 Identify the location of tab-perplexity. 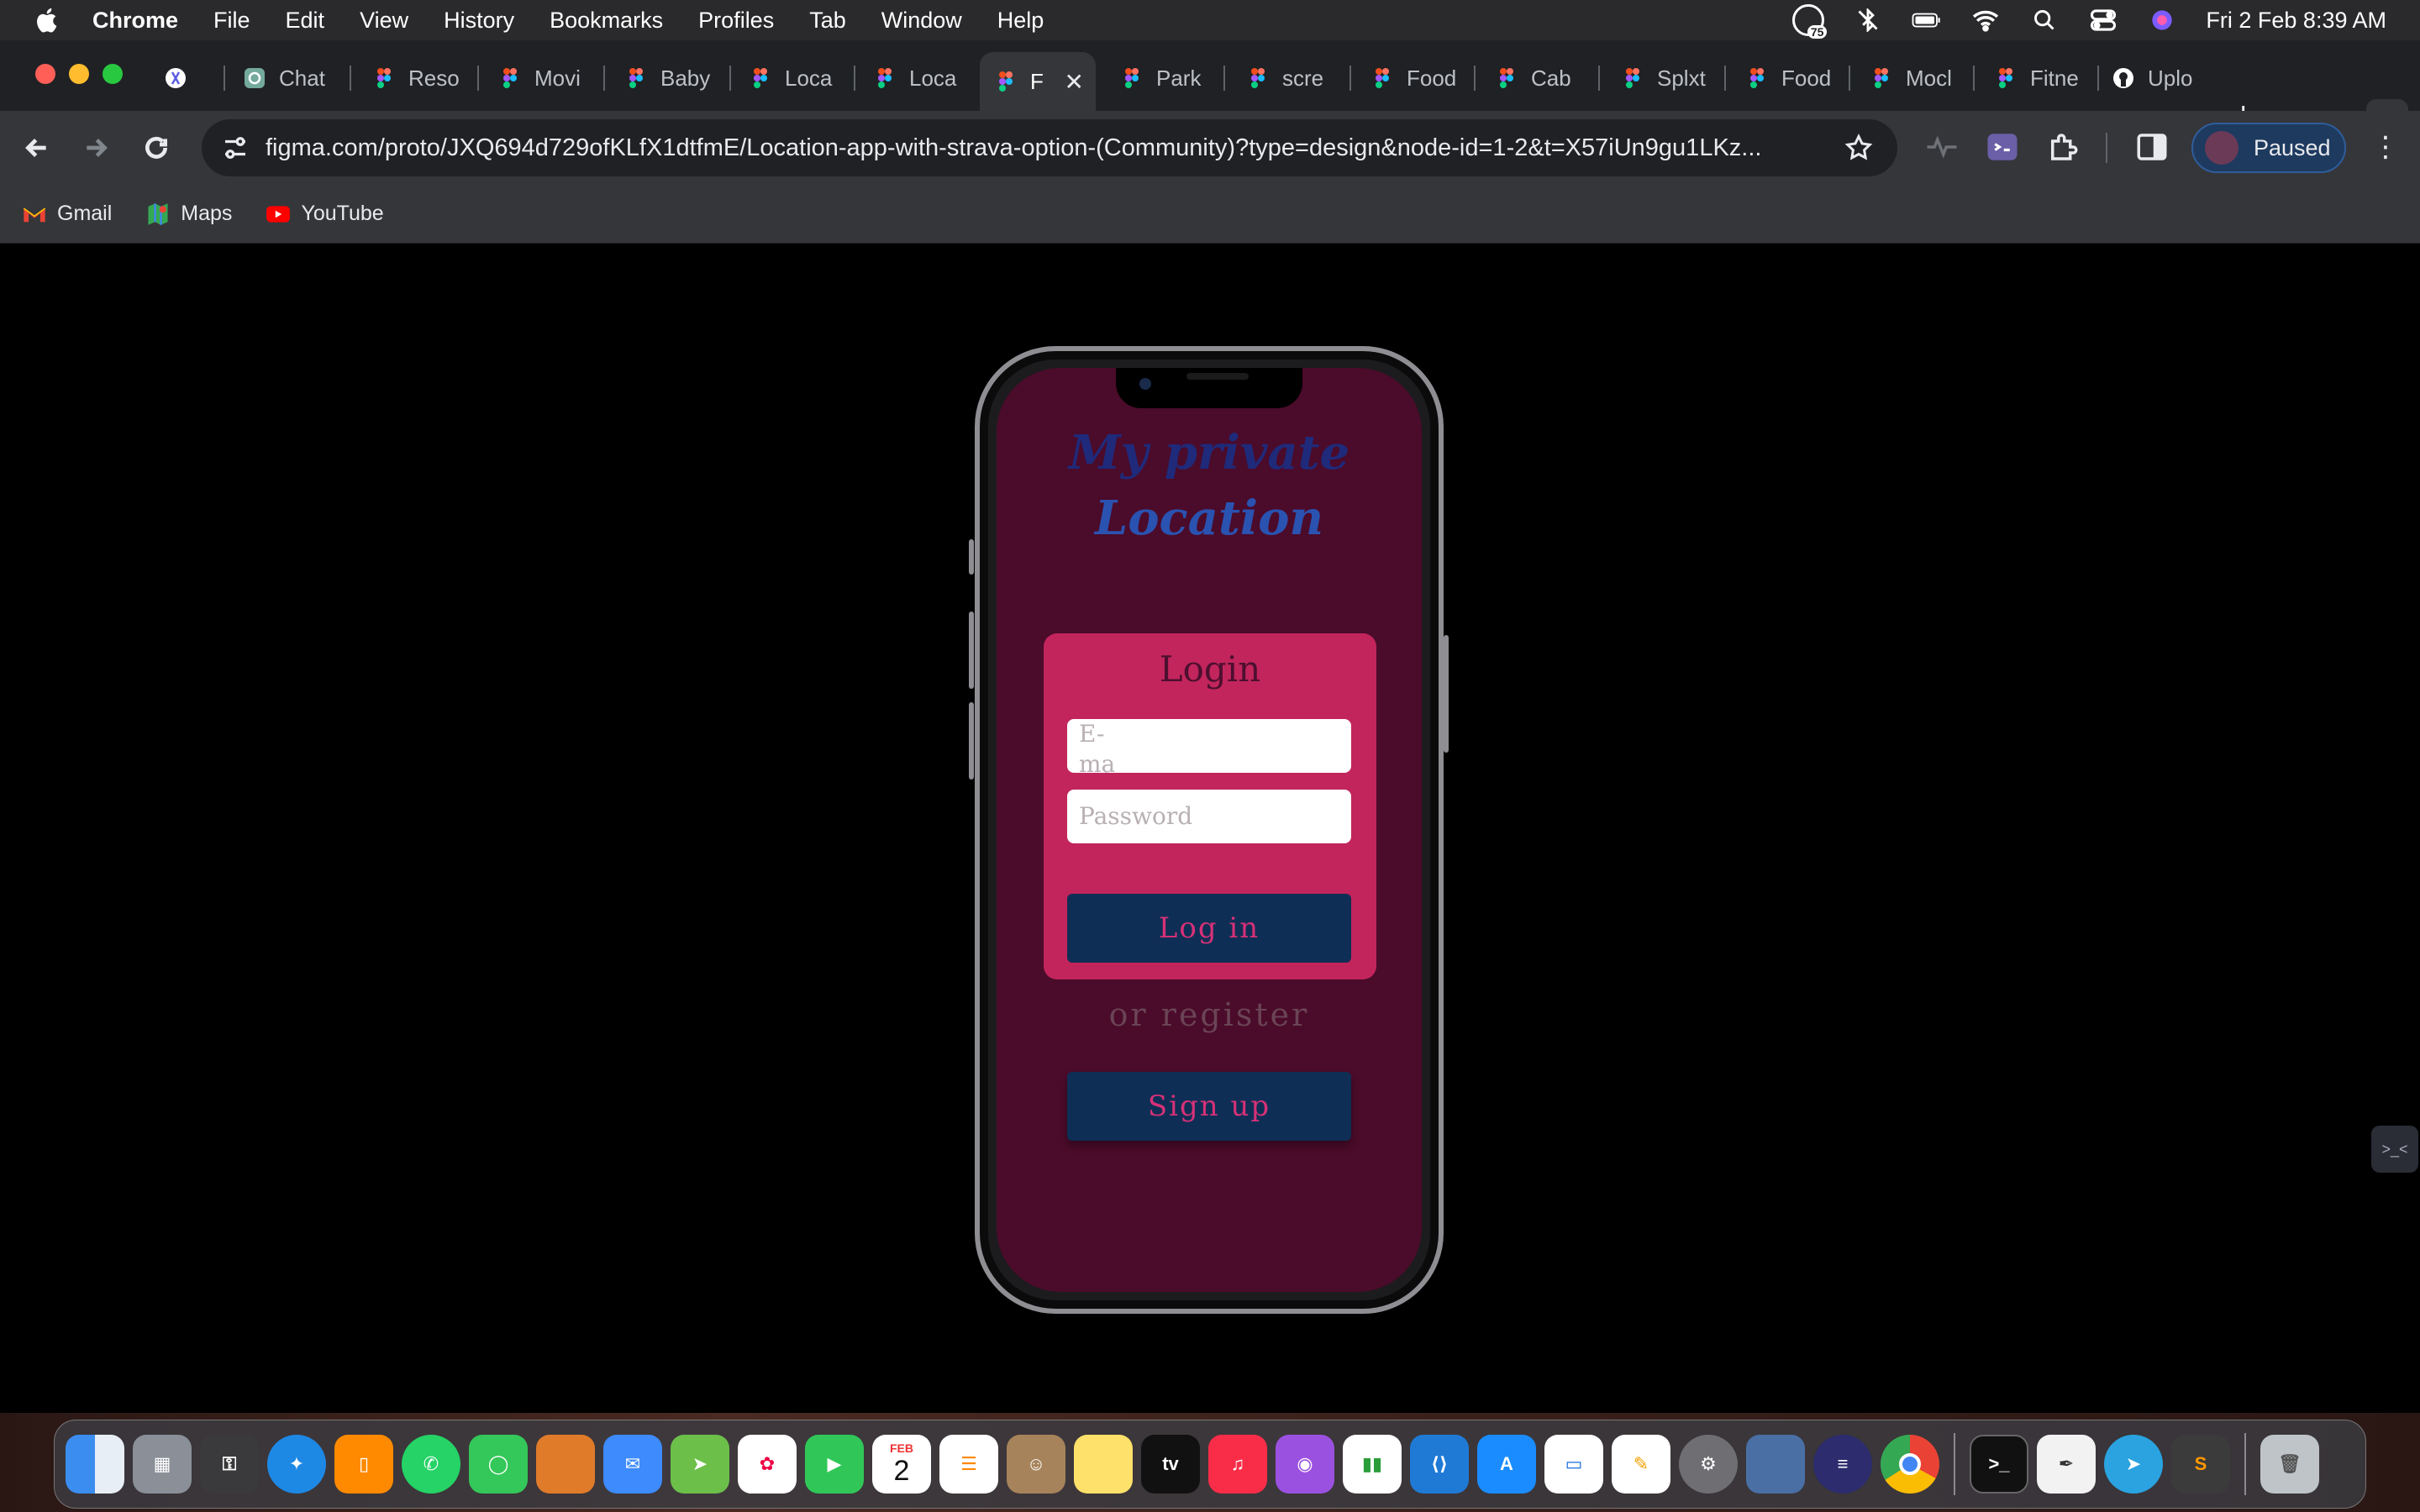
(195, 78).